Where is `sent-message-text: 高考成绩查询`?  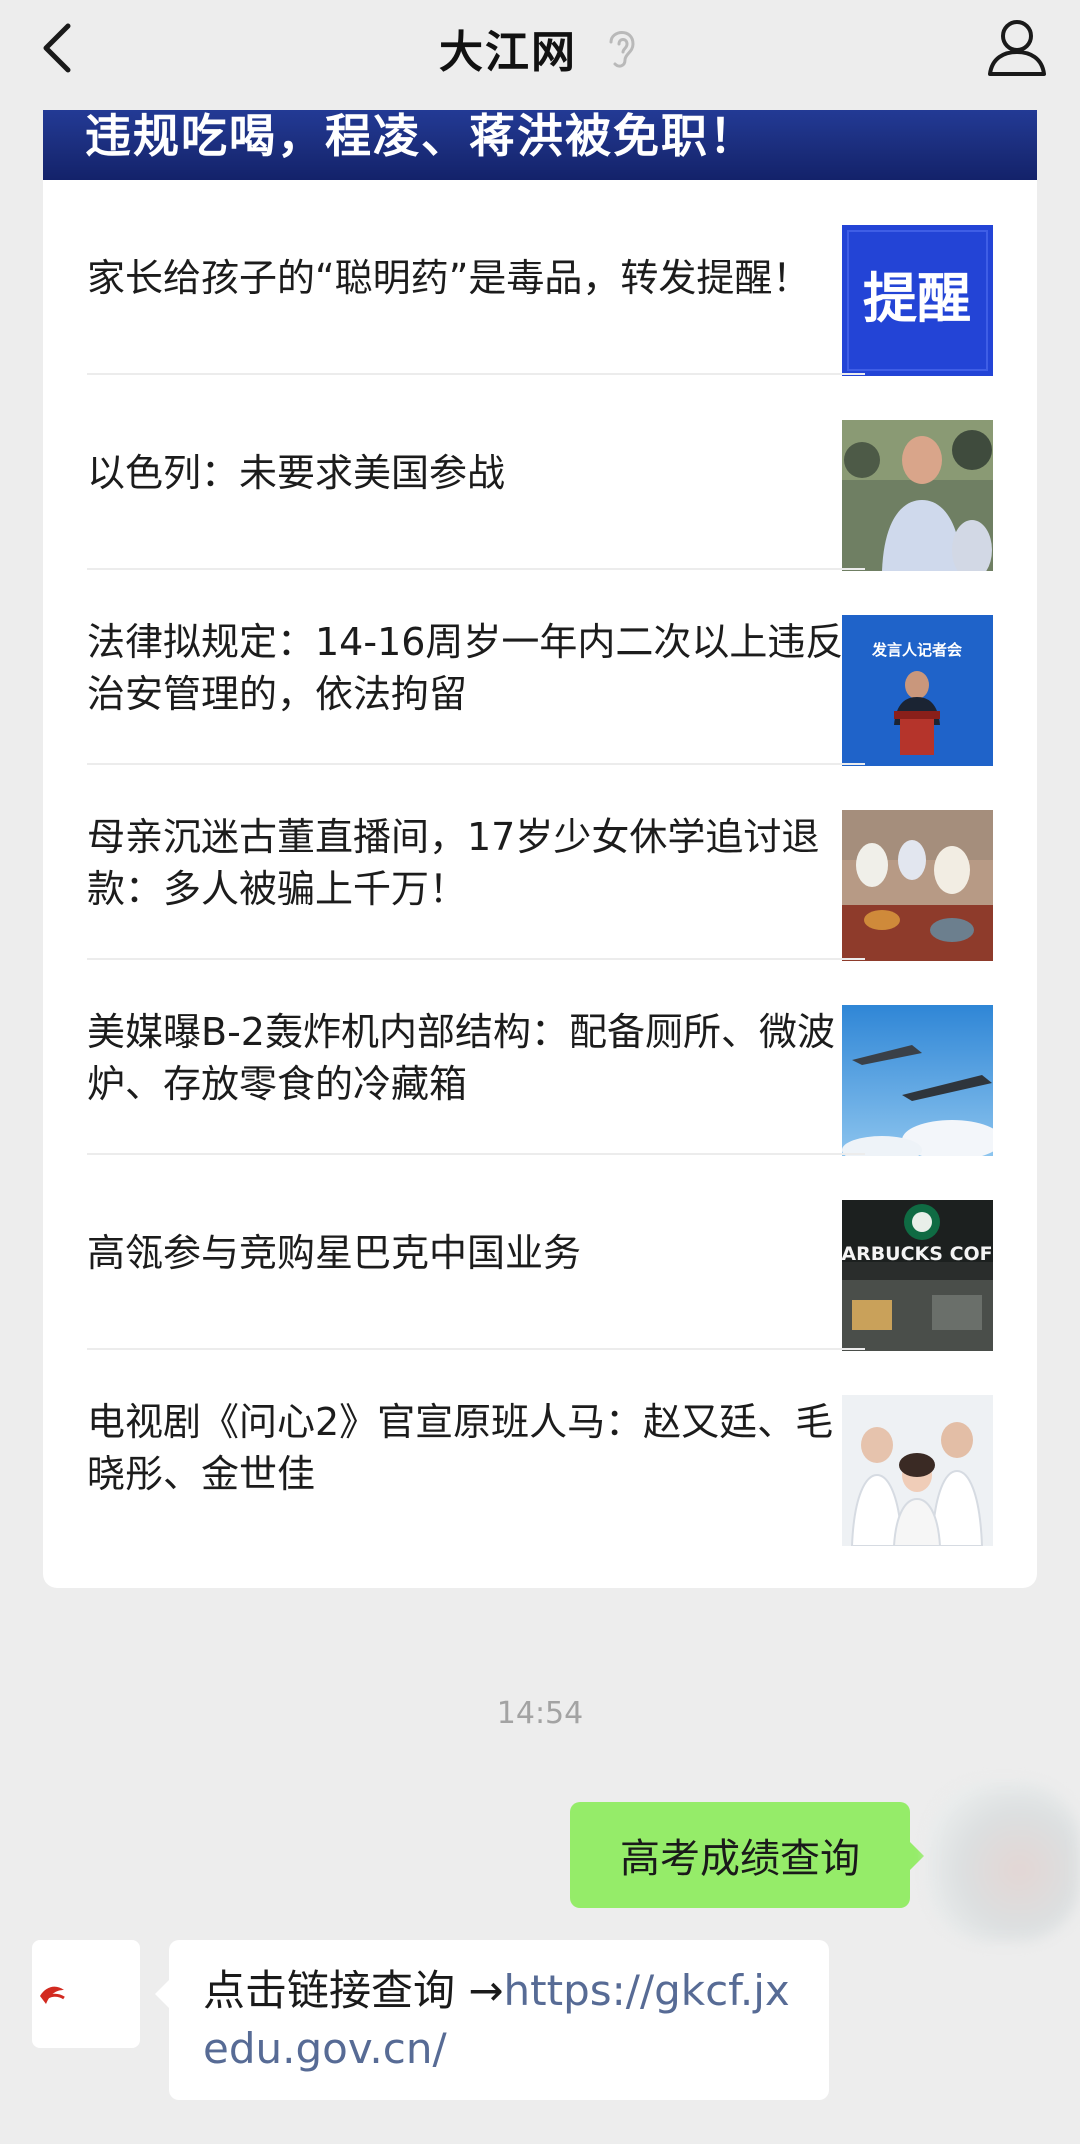 sent-message-text: 高考成绩查询 is located at coordinates (740, 1859).